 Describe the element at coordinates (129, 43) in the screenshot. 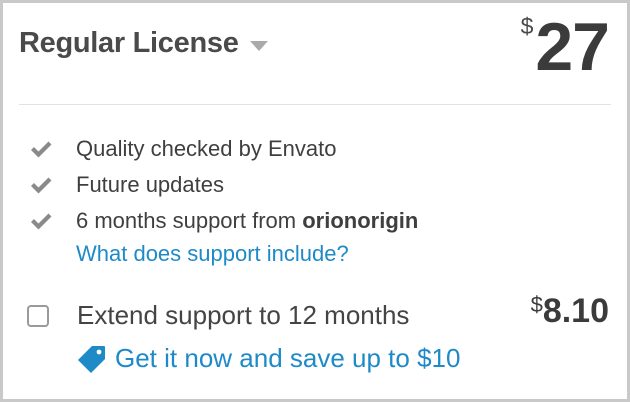

I see `license-title: Regular License` at that location.